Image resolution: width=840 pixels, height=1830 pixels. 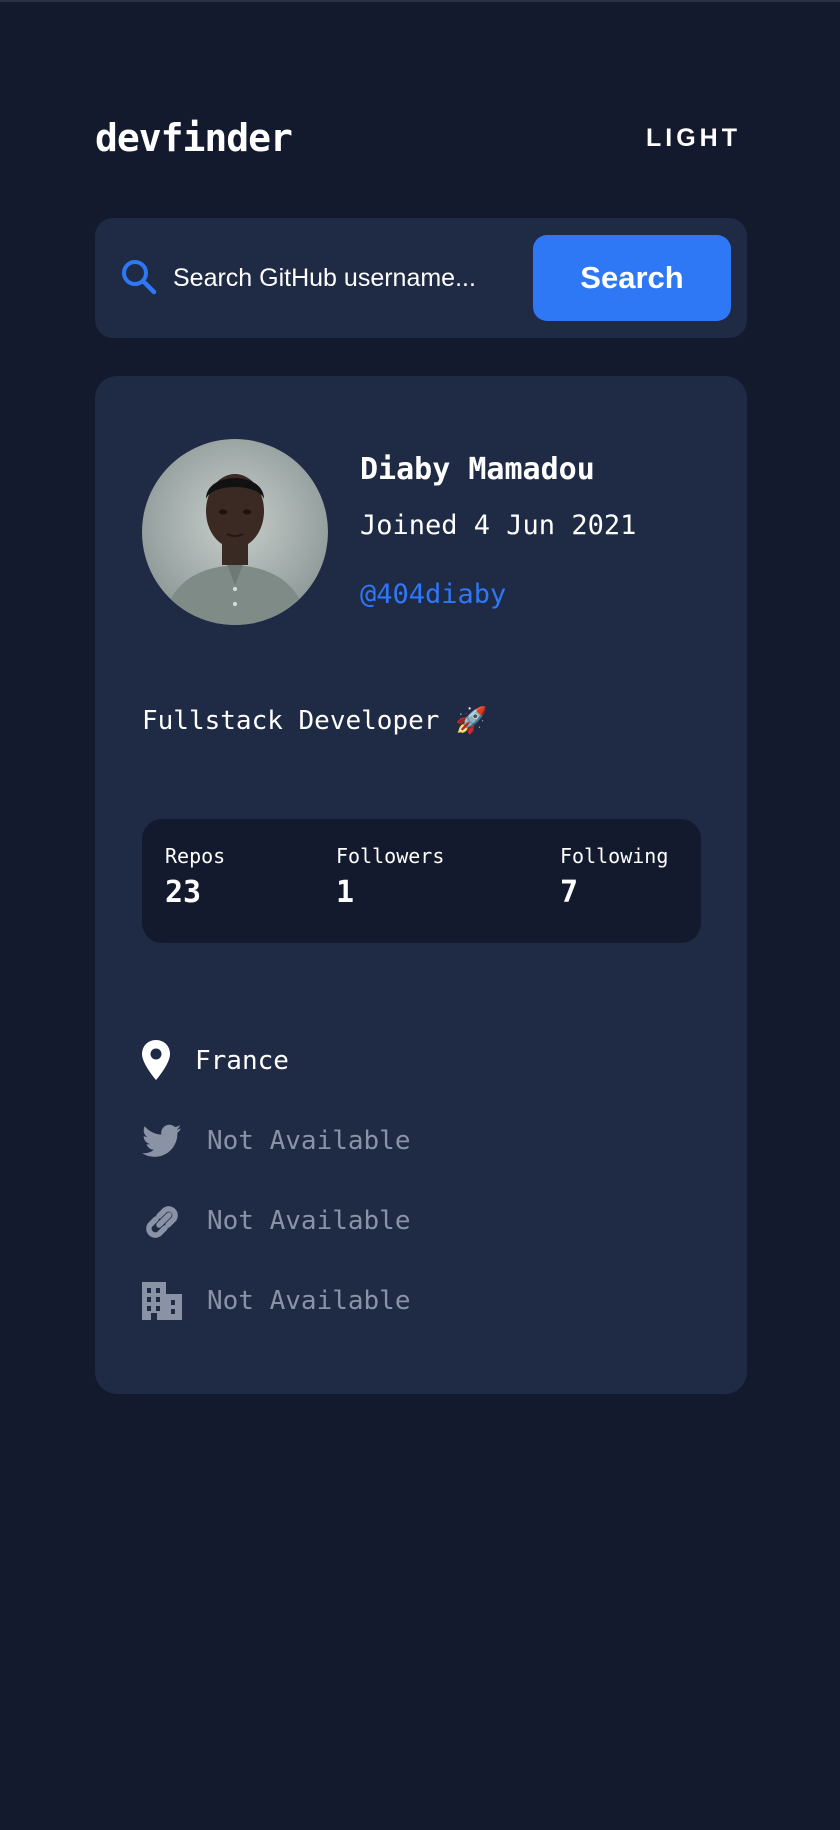 What do you see at coordinates (315, 721) in the screenshot?
I see `profile-bio: Fullstack Developer 🚀` at bounding box center [315, 721].